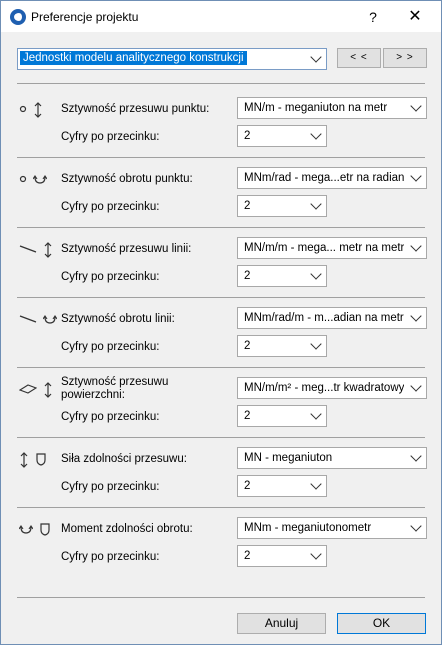 The width and height of the screenshot is (442, 645). I want to click on cancel-button: Anuluj, so click(281, 623).